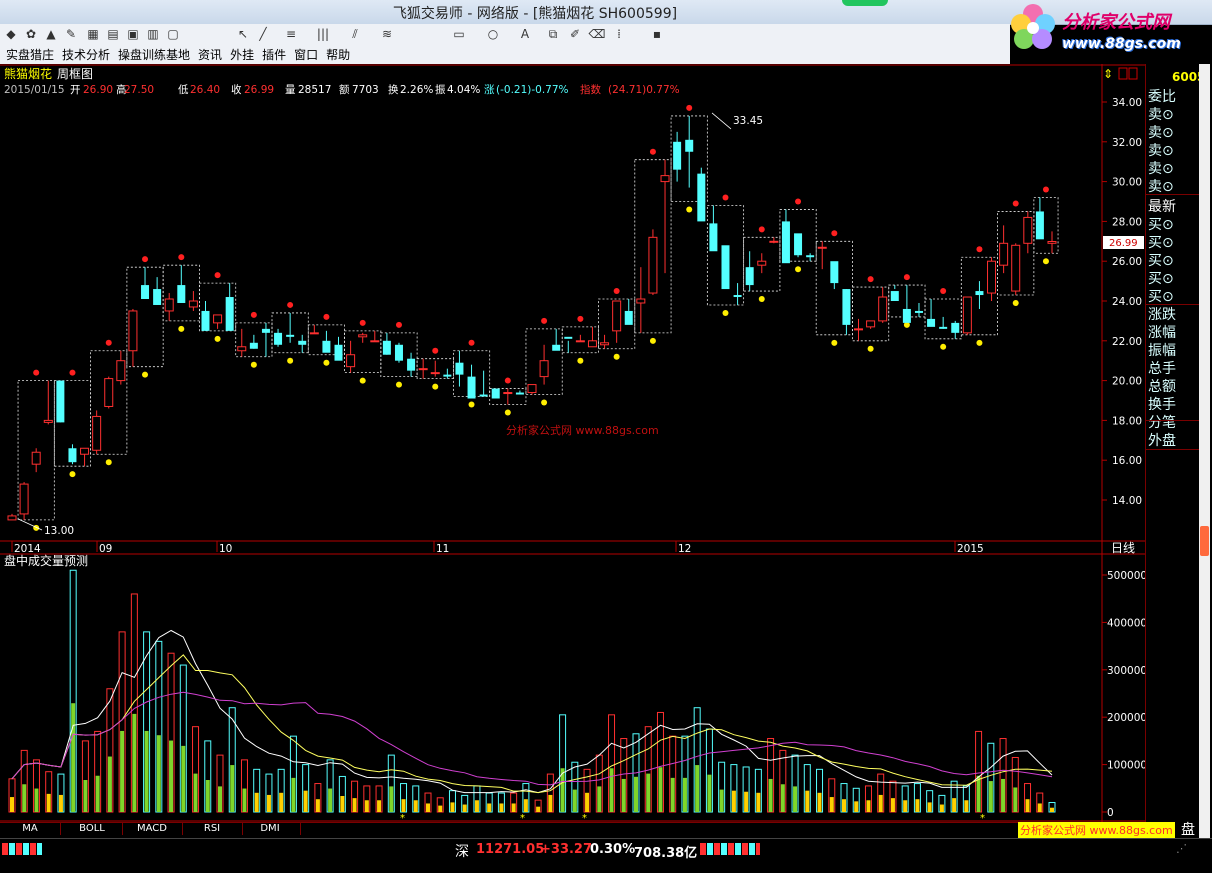 The image size is (1212, 873). What do you see at coordinates (459, 34) in the screenshot?
I see `rect-tool-icon: ▭` at bounding box center [459, 34].